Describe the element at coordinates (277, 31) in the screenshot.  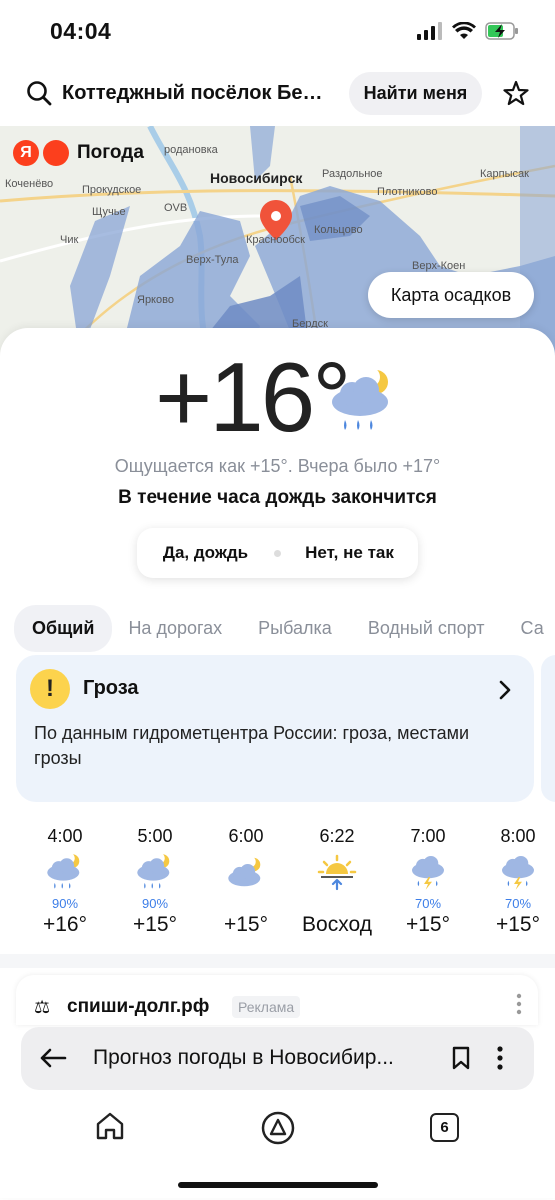
I see `status-bar: 04:04` at that location.